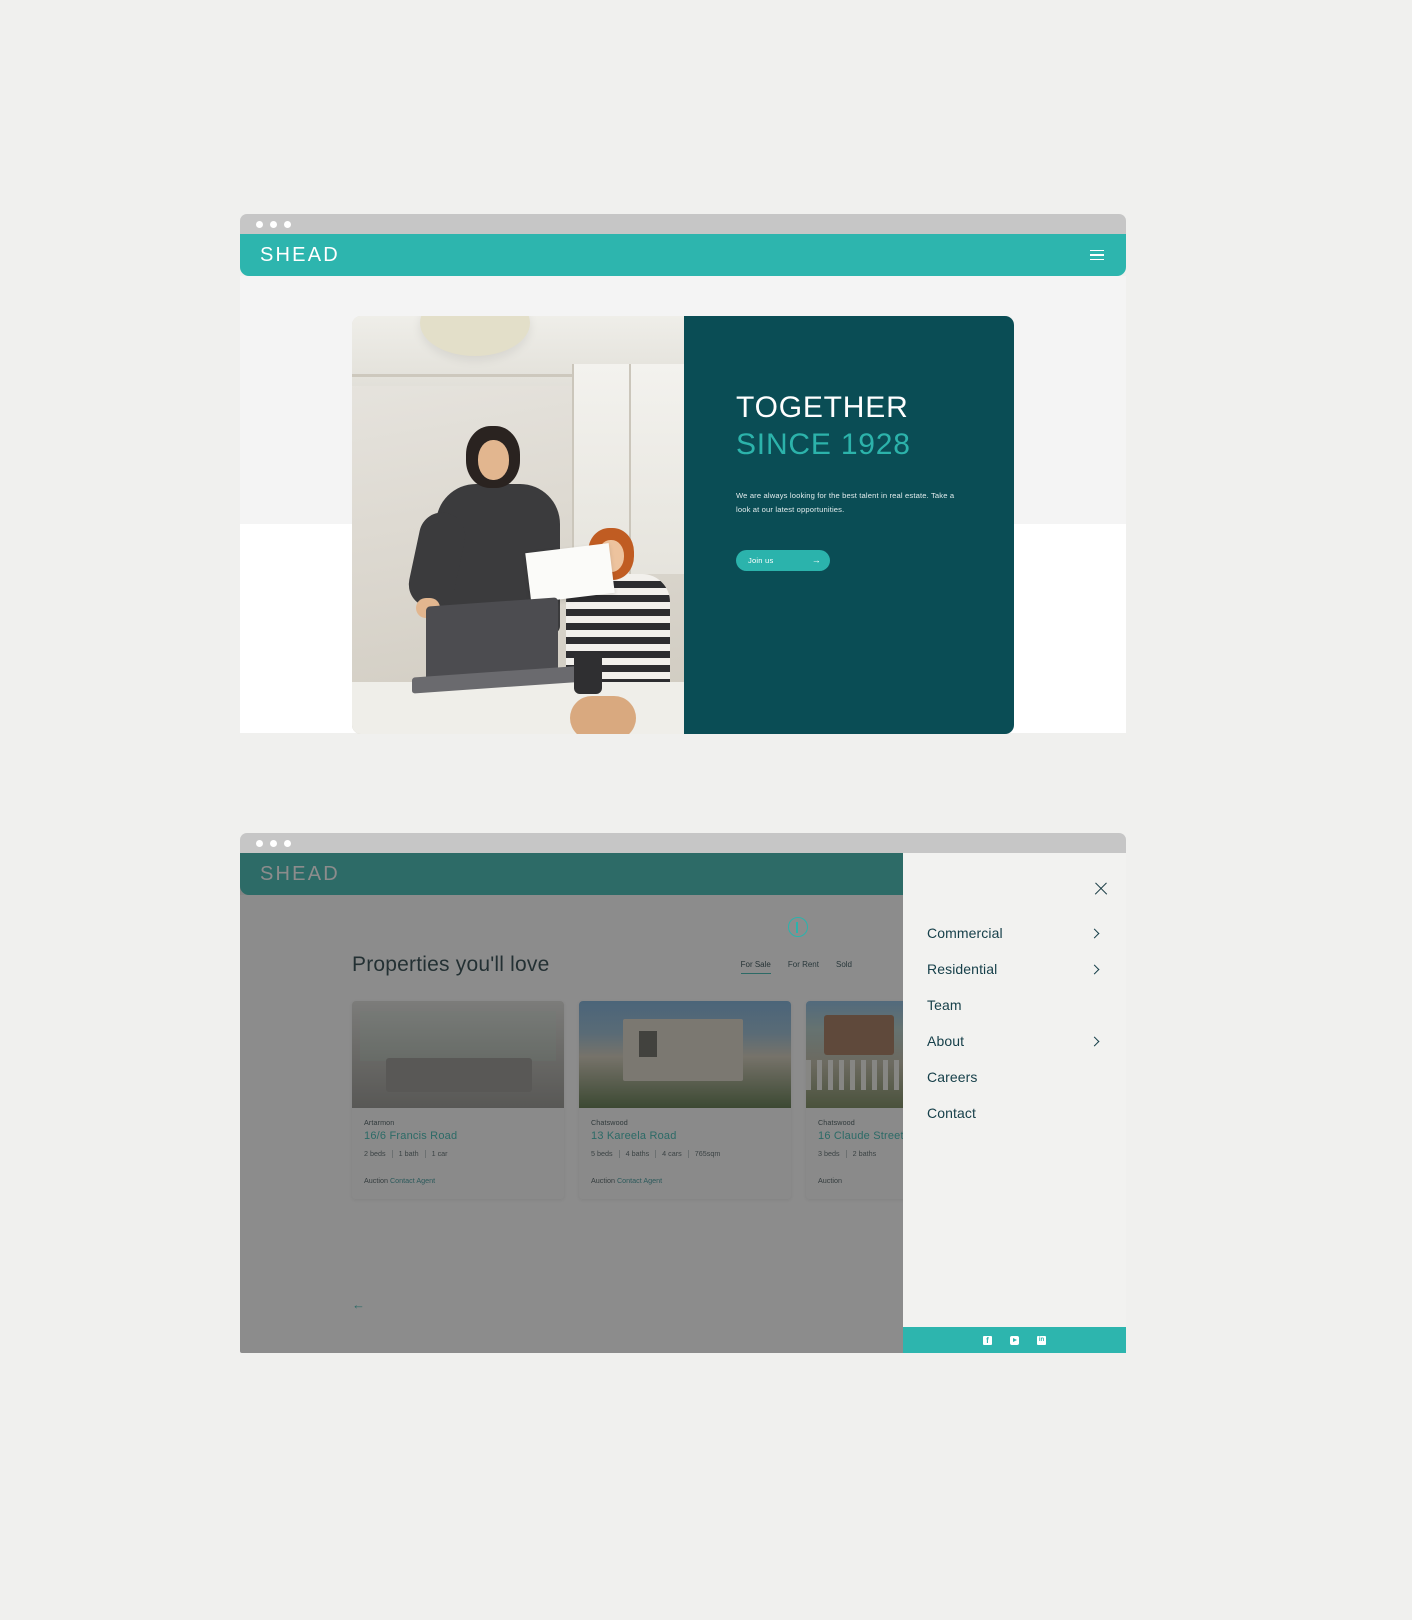 The height and width of the screenshot is (1620, 1412). What do you see at coordinates (822, 407) in the screenshot?
I see `hero-headline-primary: TOGETHER` at bounding box center [822, 407].